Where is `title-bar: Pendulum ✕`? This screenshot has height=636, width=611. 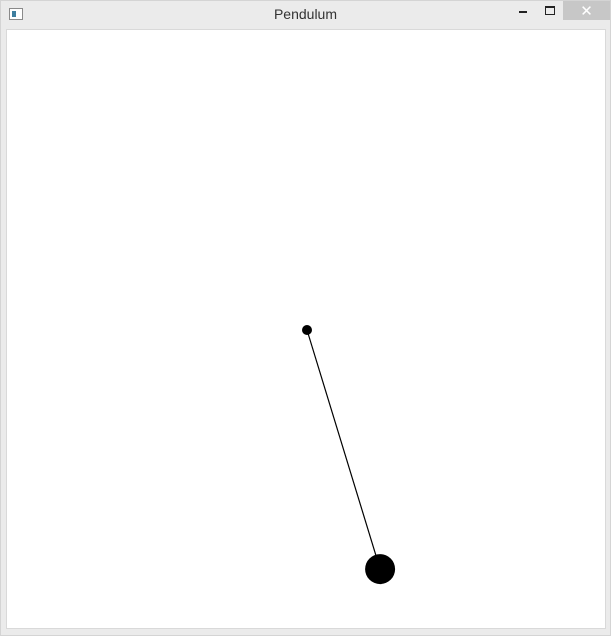
title-bar: Pendulum ✕ is located at coordinates (305, 15).